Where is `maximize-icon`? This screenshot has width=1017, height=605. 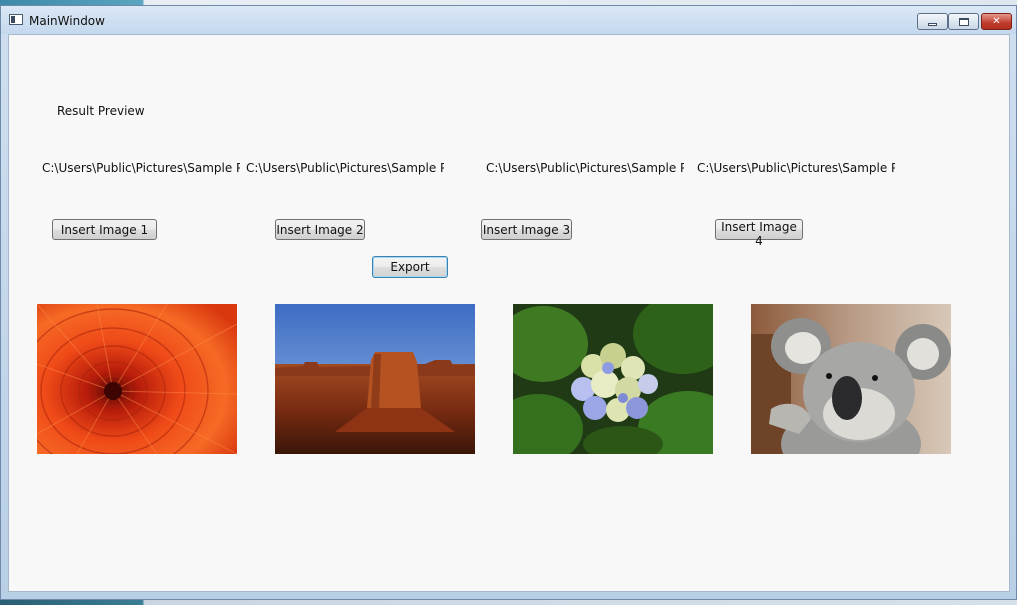 maximize-icon is located at coordinates (963, 21).